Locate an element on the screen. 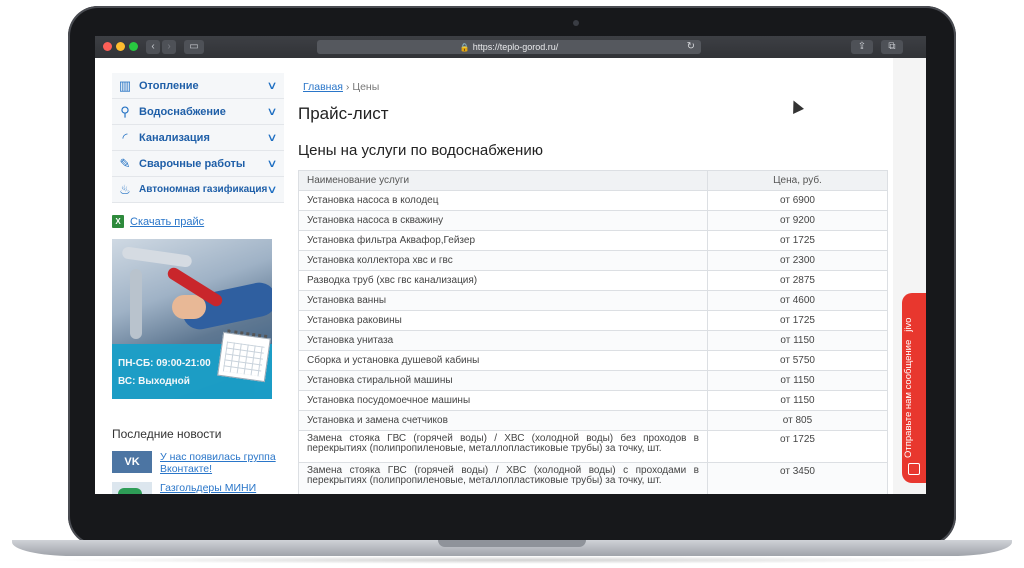 The height and width of the screenshot is (568, 1024). radiator-icon: ▥ is located at coordinates (125, 85).